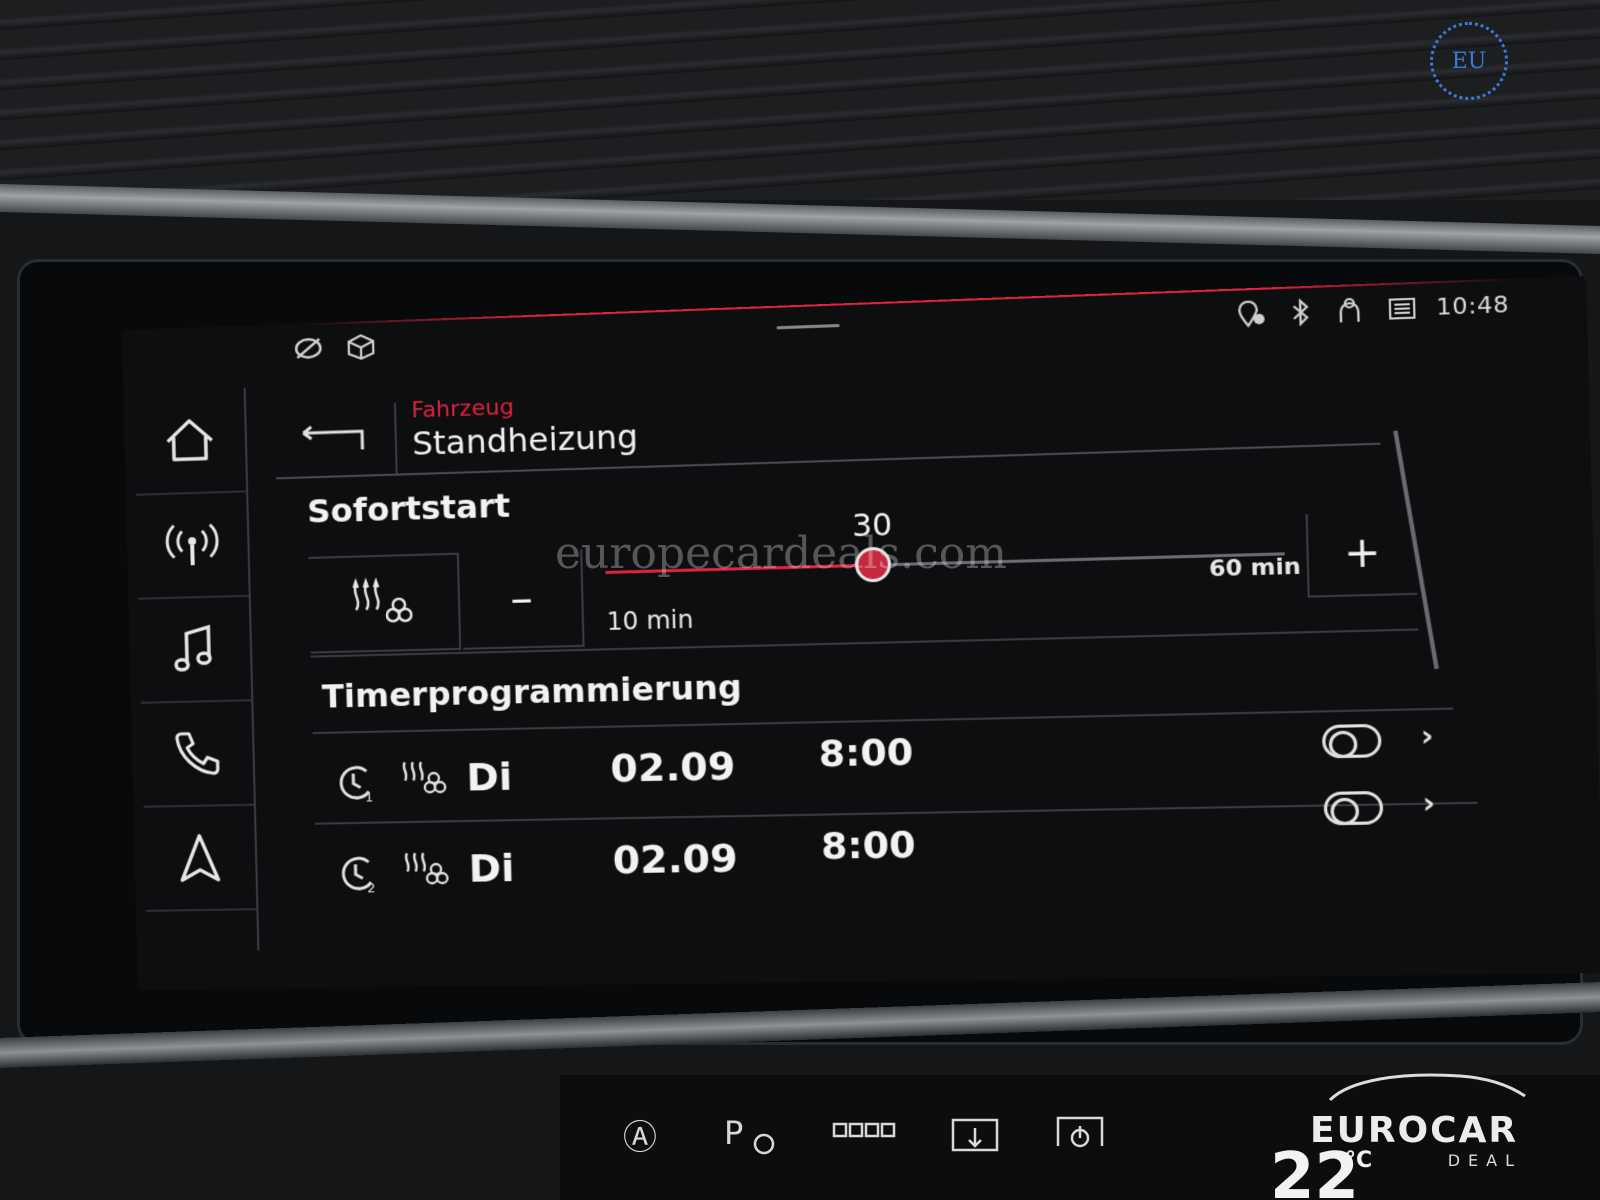 This screenshot has height=1200, width=1600. What do you see at coordinates (308, 348) in the screenshot?
I see `connect-icon` at bounding box center [308, 348].